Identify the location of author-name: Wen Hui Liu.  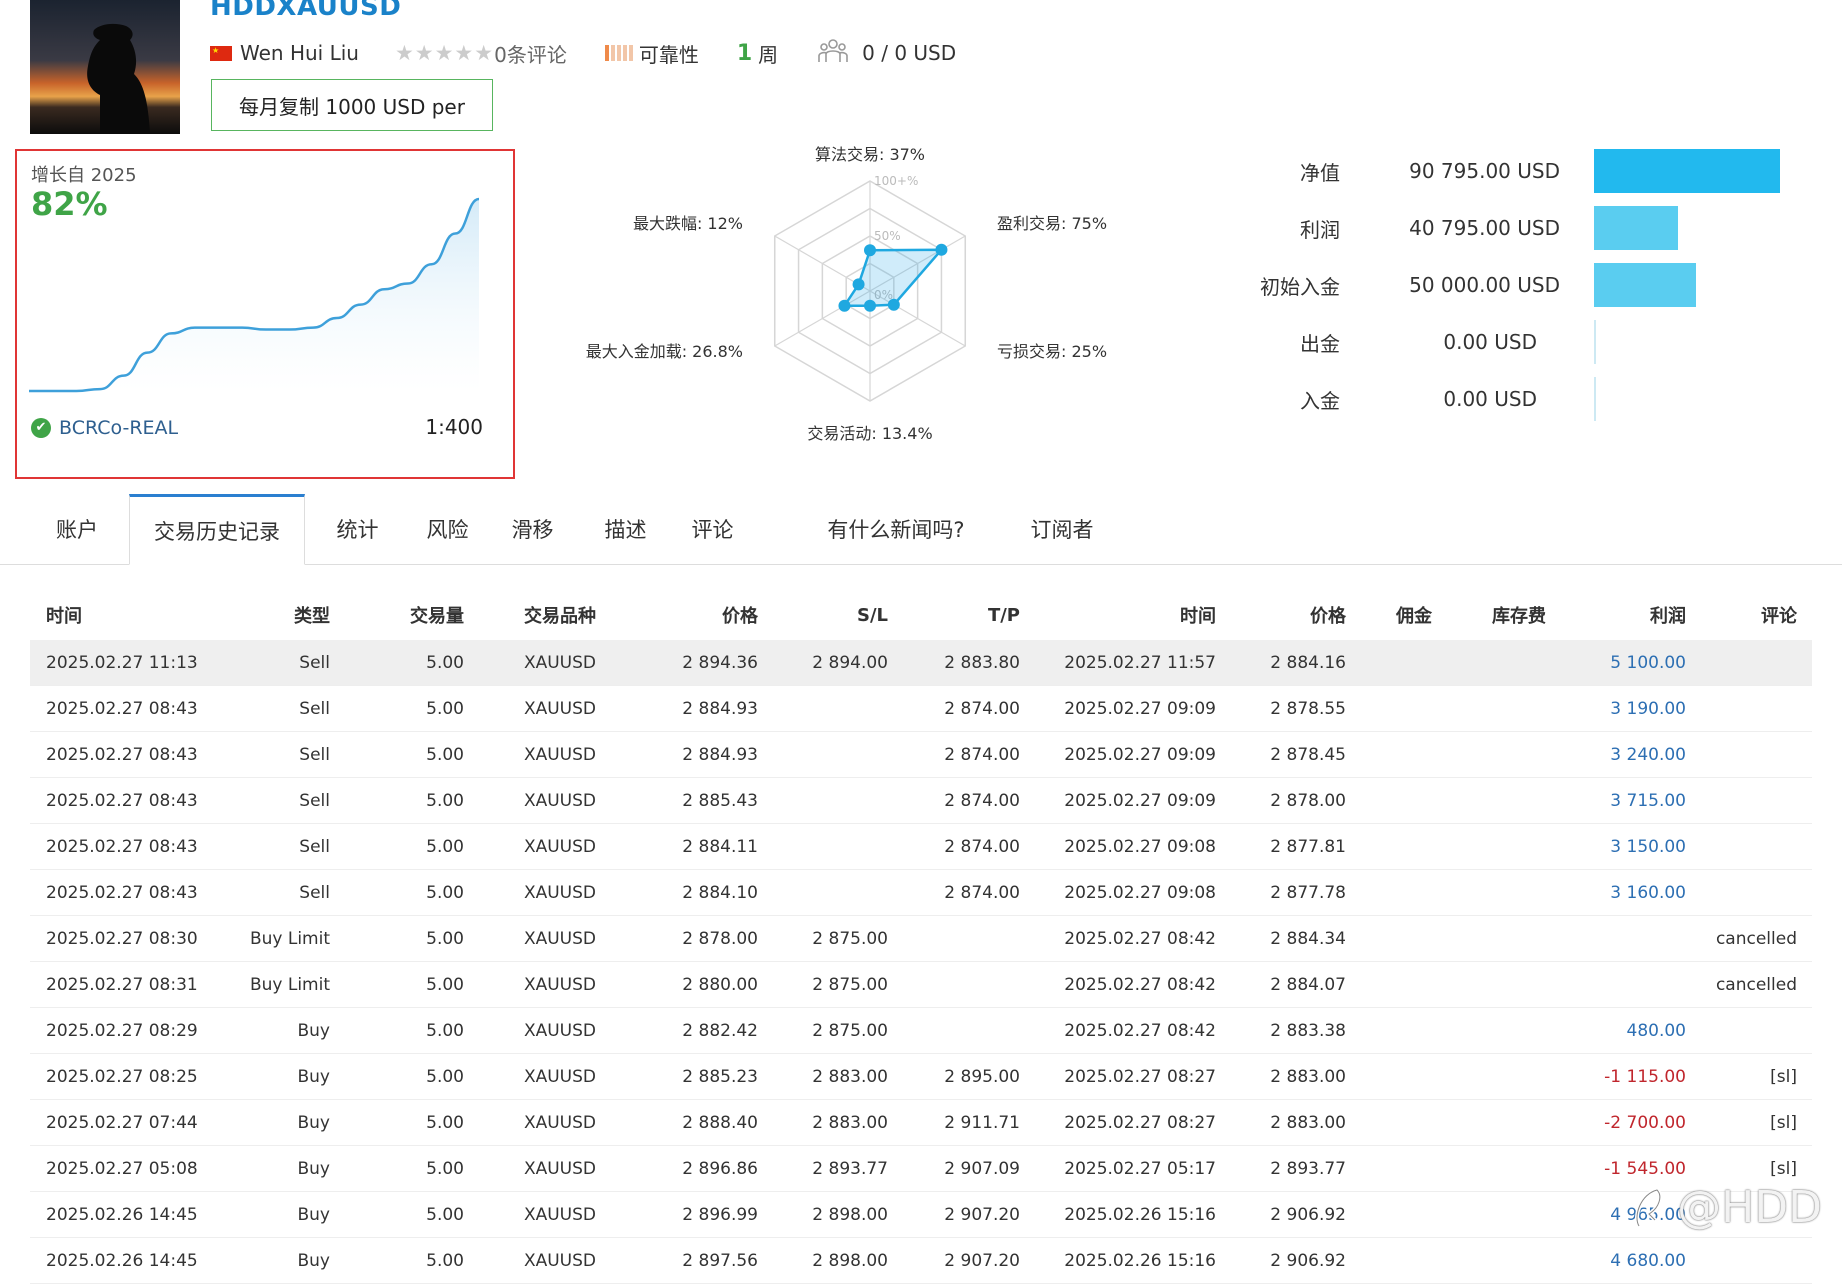
(299, 53).